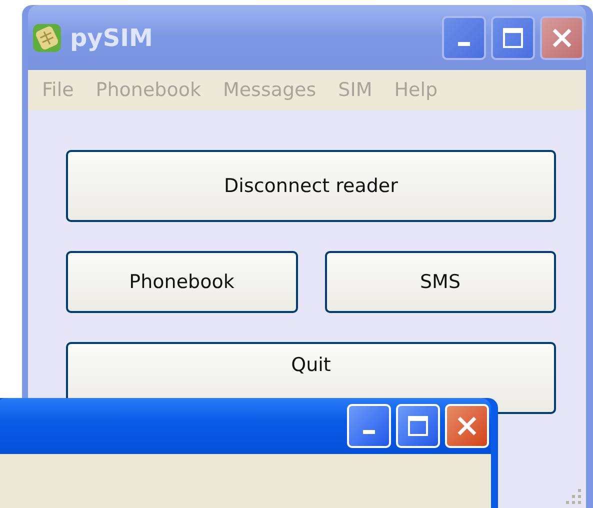 This screenshot has width=593, height=508. What do you see at coordinates (269, 90) in the screenshot?
I see `menu-item: Messages` at bounding box center [269, 90].